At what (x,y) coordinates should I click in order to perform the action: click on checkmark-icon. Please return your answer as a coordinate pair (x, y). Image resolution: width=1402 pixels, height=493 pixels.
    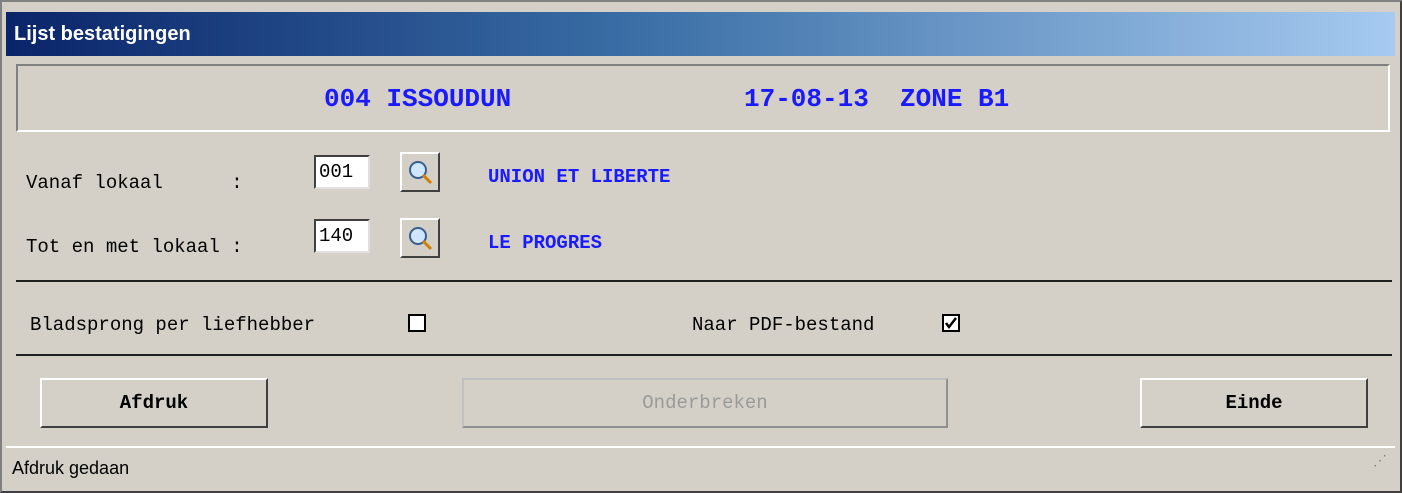
    Looking at the image, I should click on (951, 323).